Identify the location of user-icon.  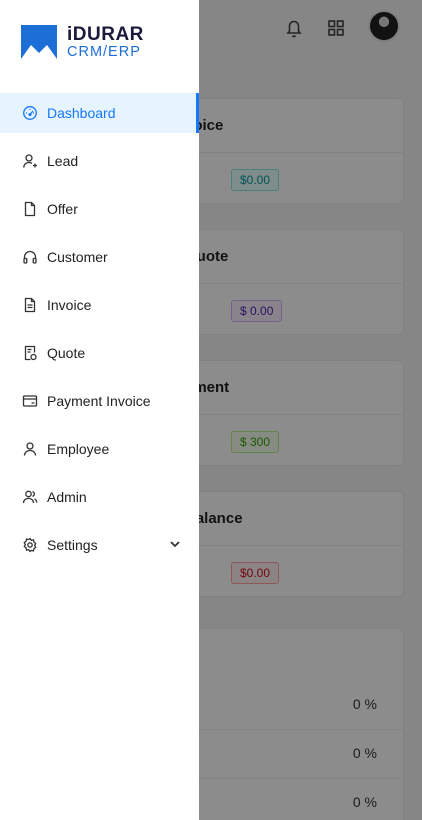
(30, 449).